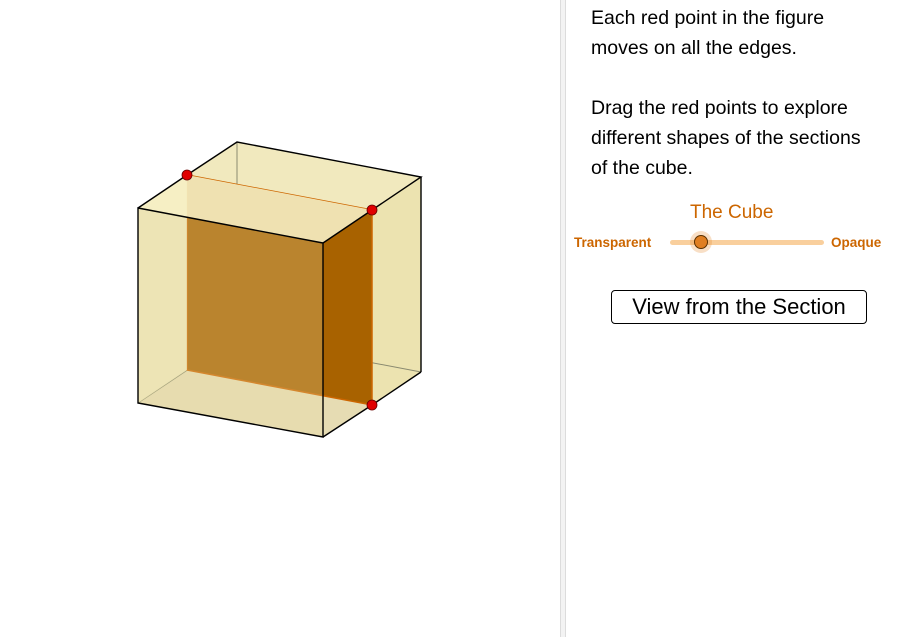  Describe the element at coordinates (856, 242) in the screenshot. I see `slider-max-label: Opaque` at that location.